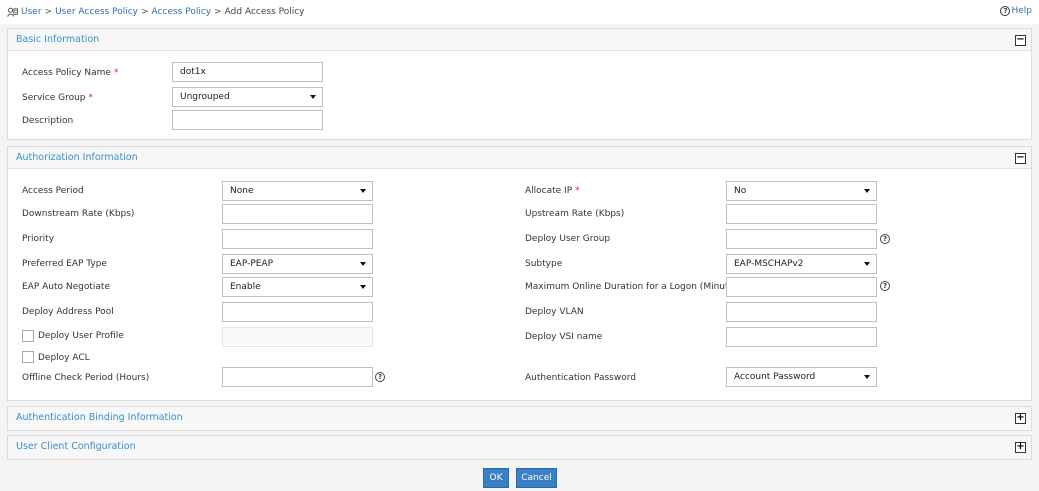  Describe the element at coordinates (801, 287) in the screenshot. I see `max-online-duration-input` at that location.